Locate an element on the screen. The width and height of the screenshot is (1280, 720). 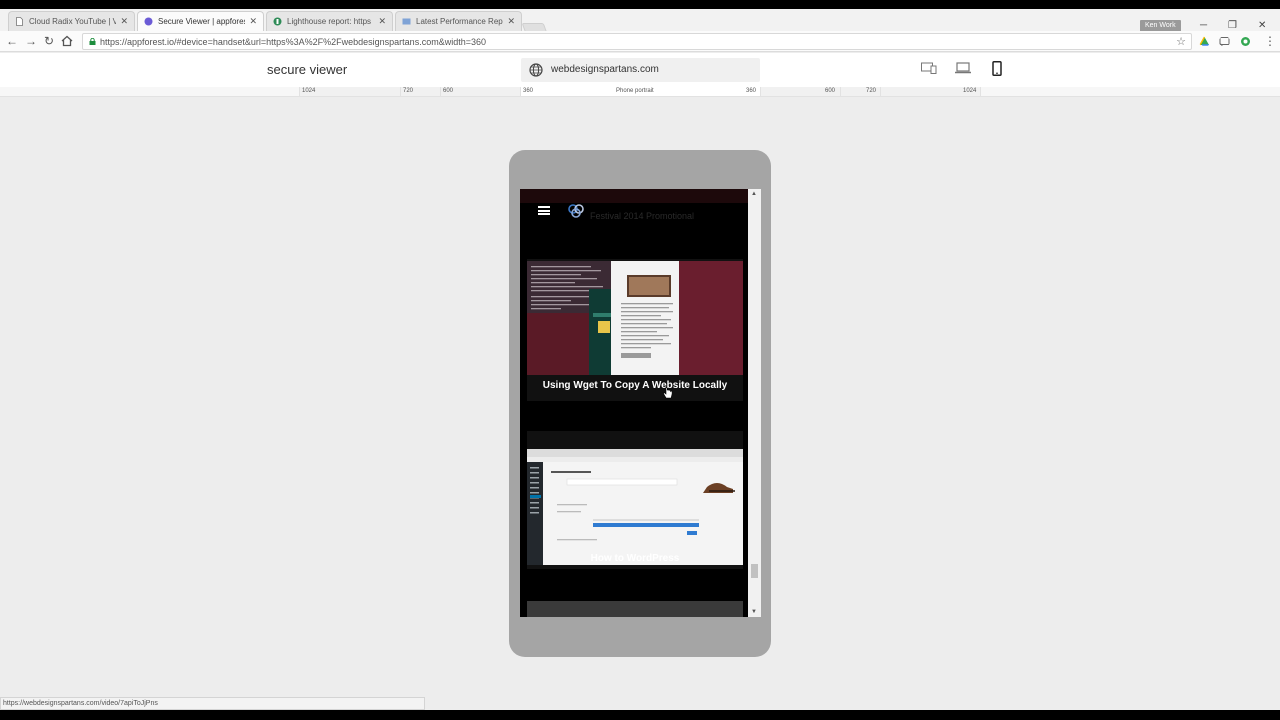
laptop-icon is located at coordinates (963, 68).